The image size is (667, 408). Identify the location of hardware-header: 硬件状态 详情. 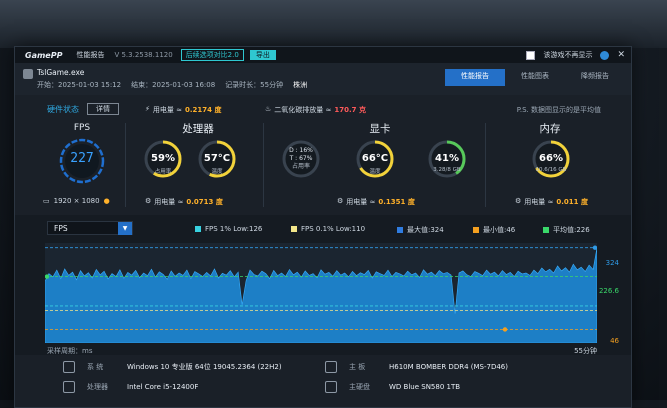
(83, 109).